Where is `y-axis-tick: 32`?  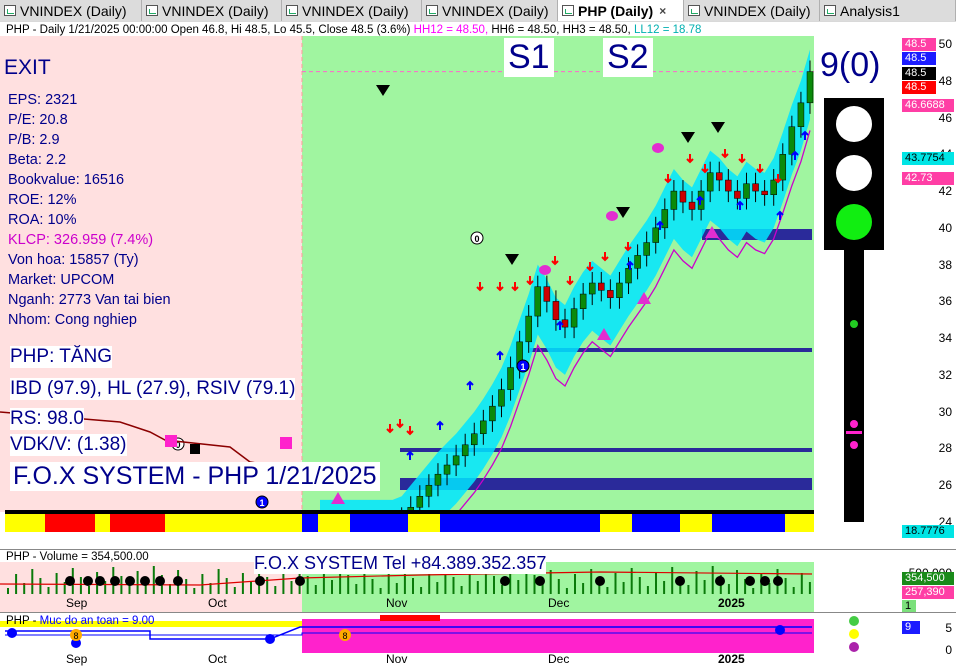
y-axis-tick: 32 is located at coordinates (945, 374).